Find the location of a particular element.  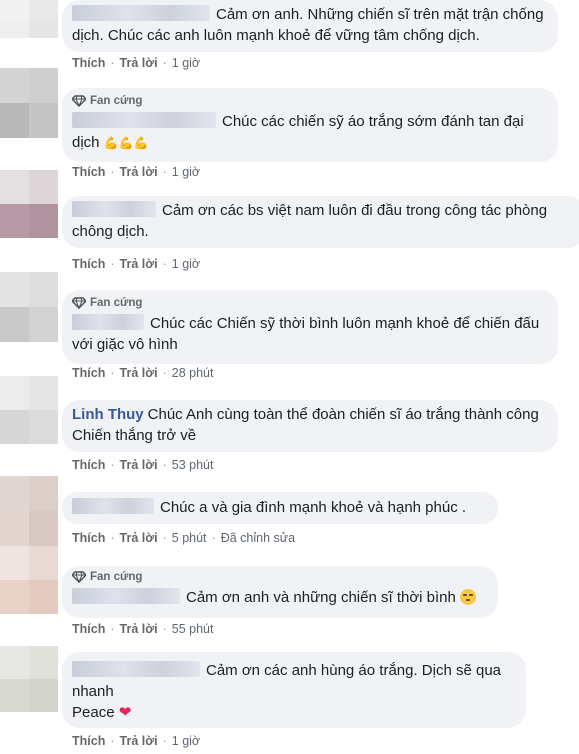

comment-timestamp: 53 phút is located at coordinates (193, 465).